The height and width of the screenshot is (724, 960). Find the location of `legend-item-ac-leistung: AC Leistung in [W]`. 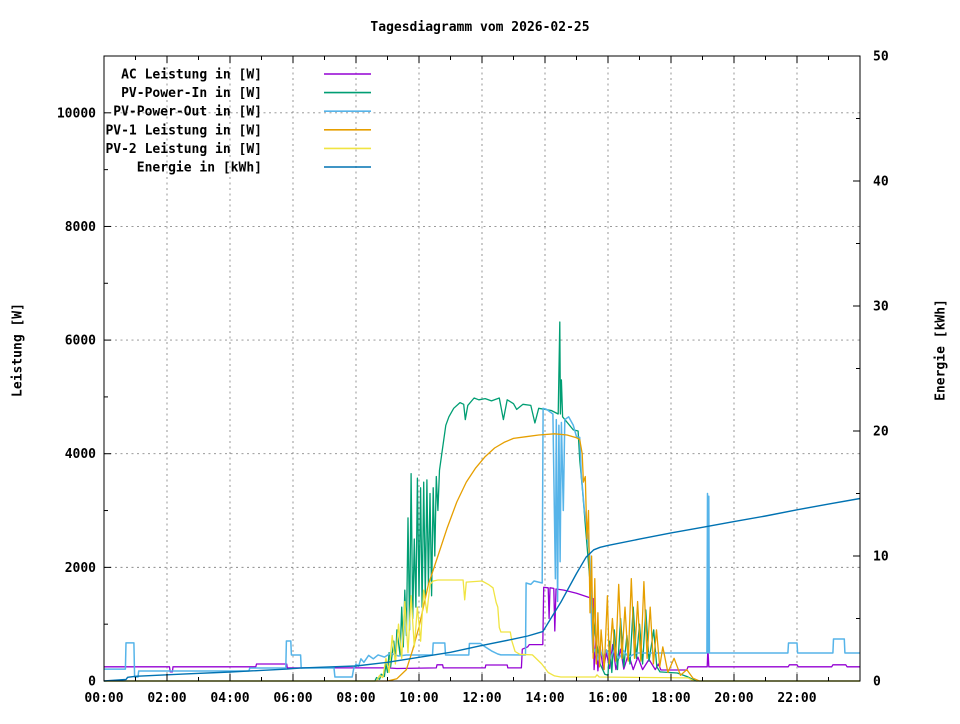

legend-item-ac-leistung: AC Leistung in [W] is located at coordinates (246, 75).